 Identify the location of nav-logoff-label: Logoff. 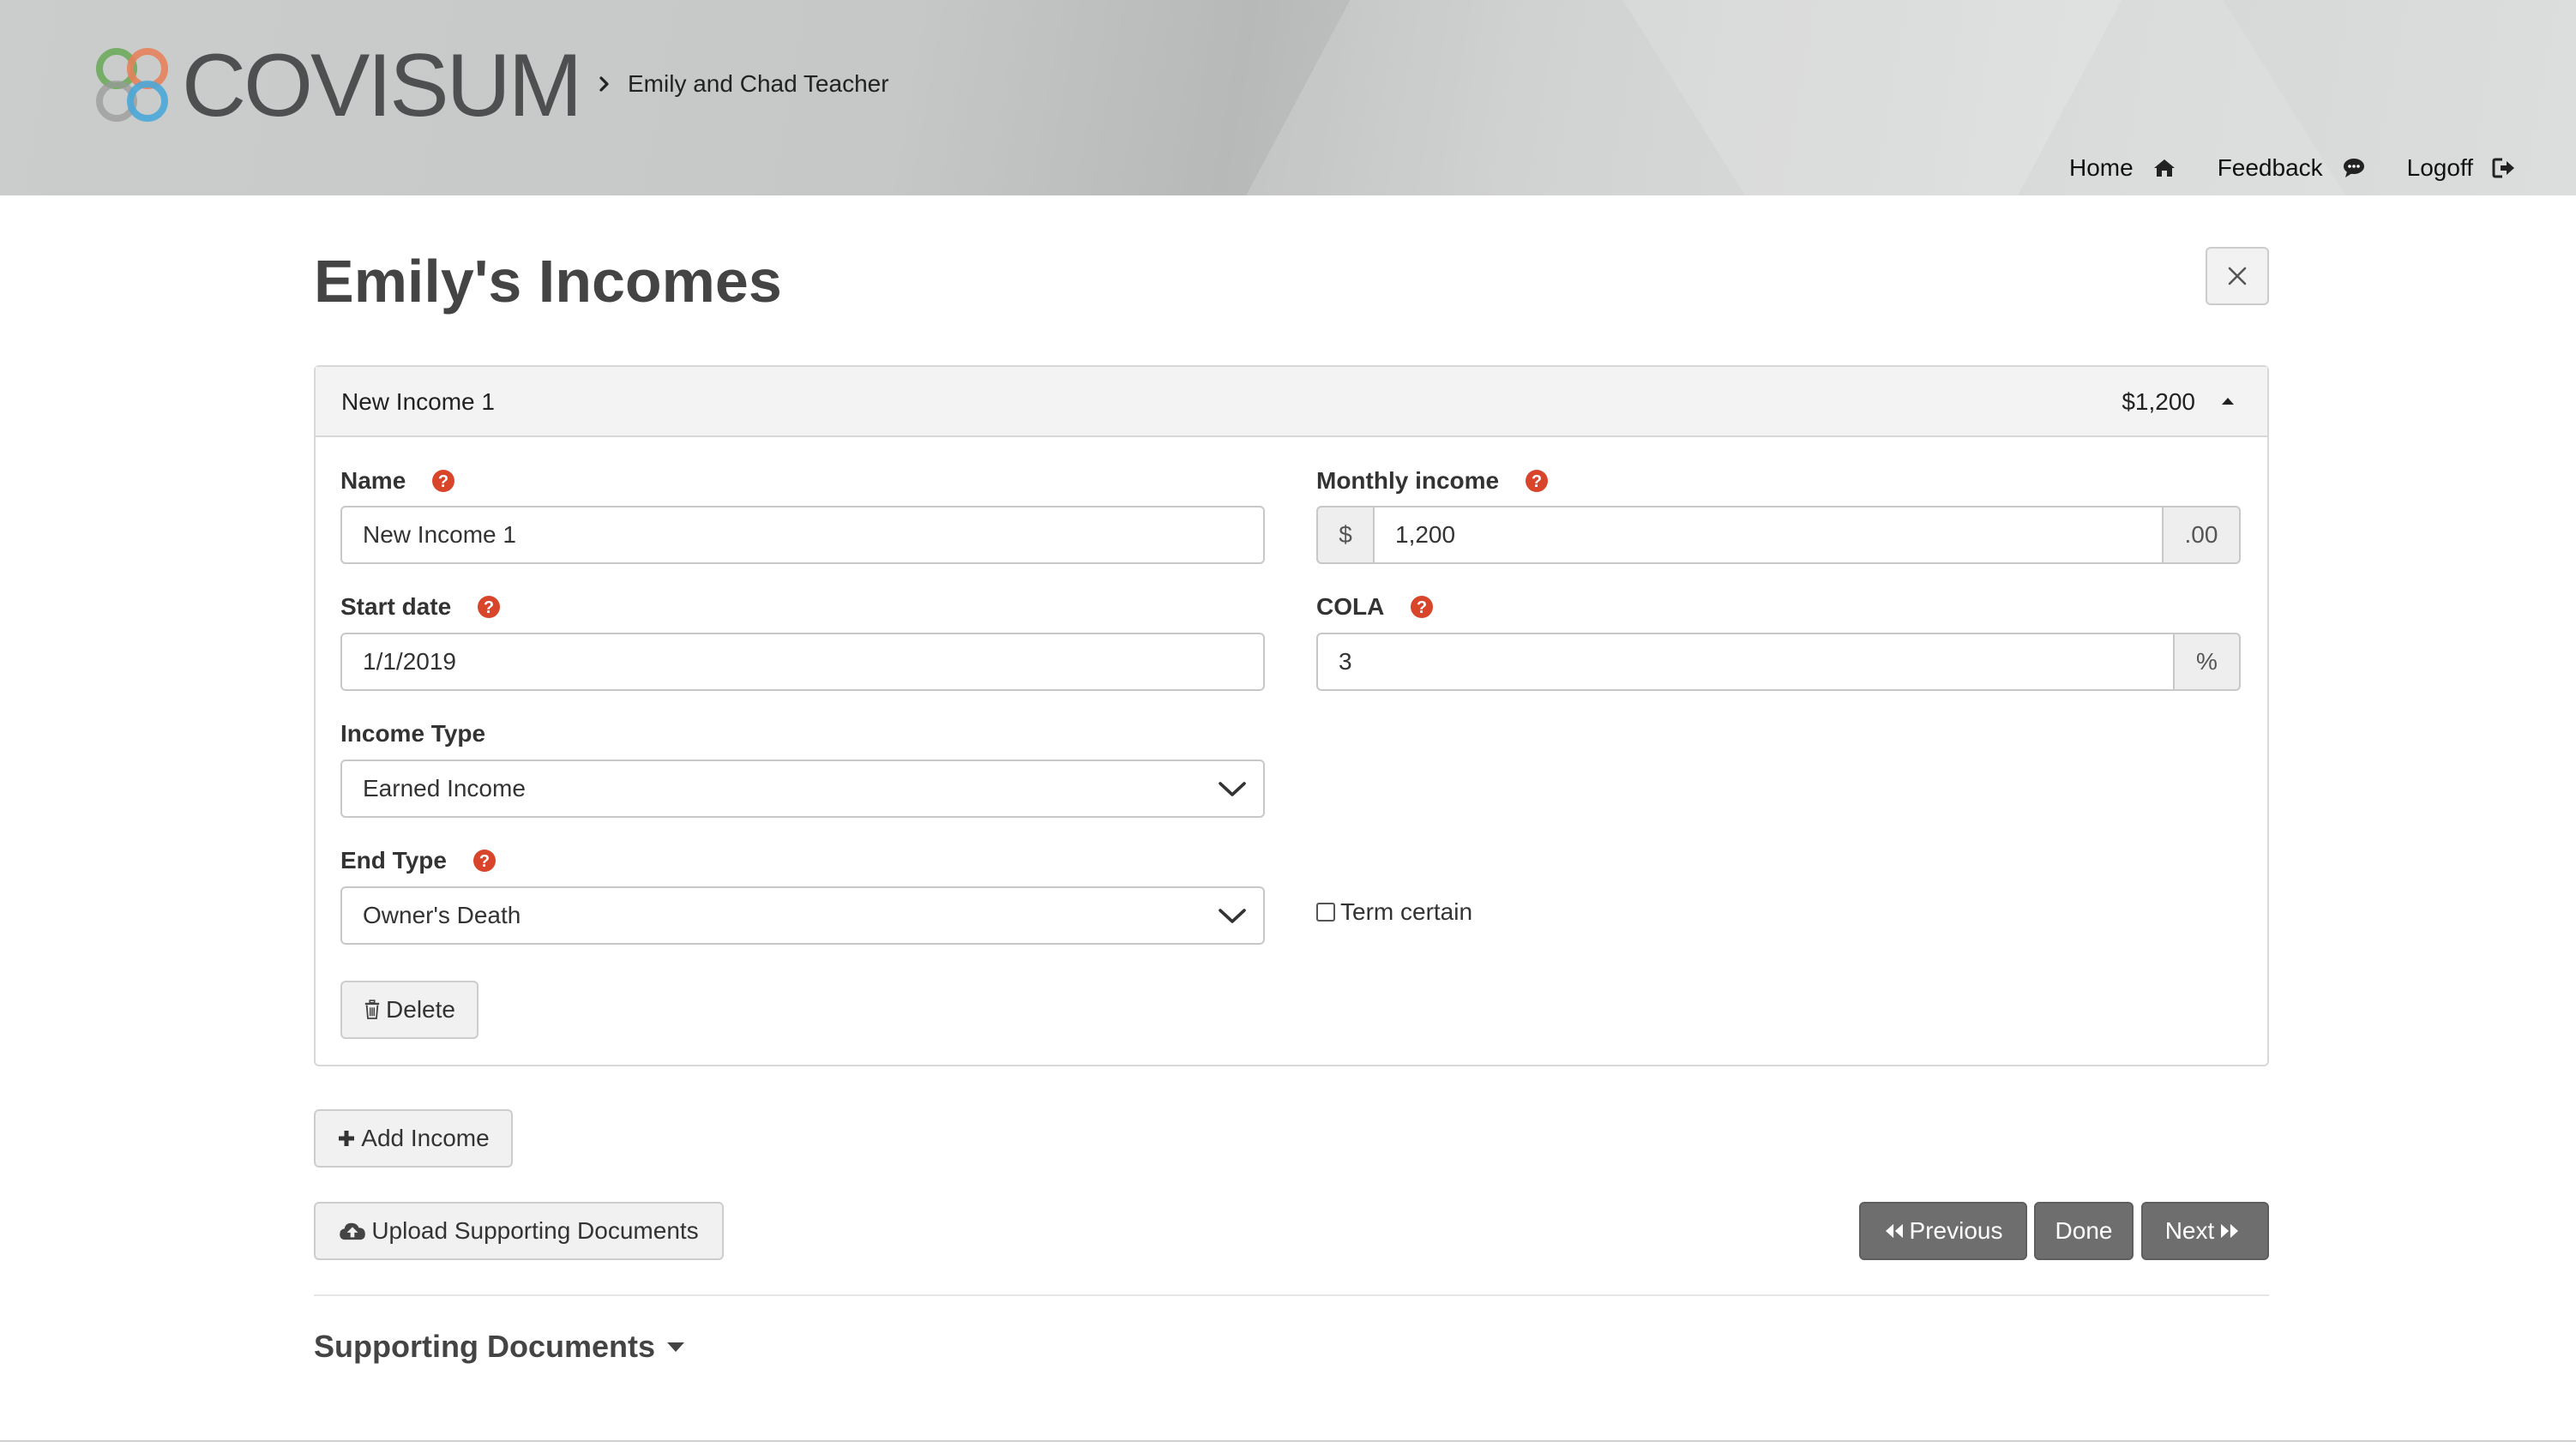
(2439, 167).